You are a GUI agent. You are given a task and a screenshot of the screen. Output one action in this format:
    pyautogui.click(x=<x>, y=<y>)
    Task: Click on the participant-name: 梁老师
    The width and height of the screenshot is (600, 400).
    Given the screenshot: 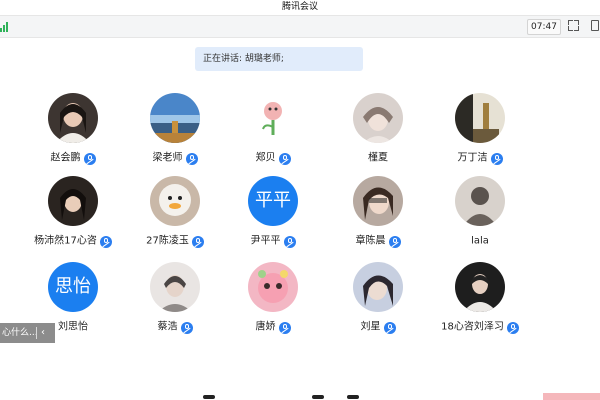 What is the action you would take?
    pyautogui.click(x=167, y=158)
    